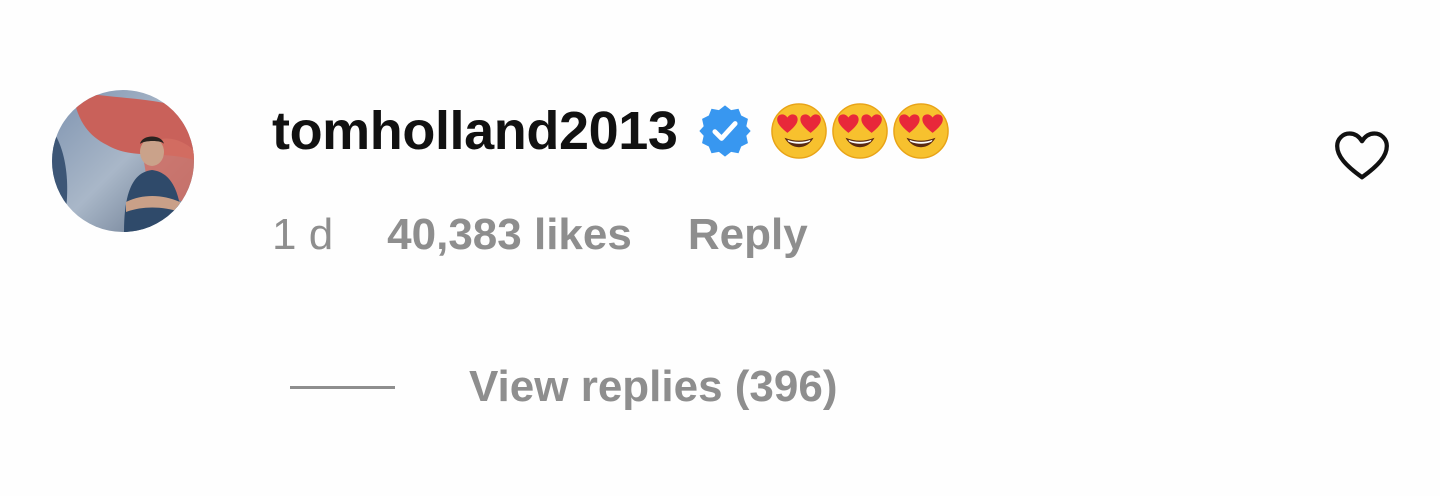 This screenshot has width=1440, height=496. What do you see at coordinates (342, 387) in the screenshot?
I see `replies-divider` at bounding box center [342, 387].